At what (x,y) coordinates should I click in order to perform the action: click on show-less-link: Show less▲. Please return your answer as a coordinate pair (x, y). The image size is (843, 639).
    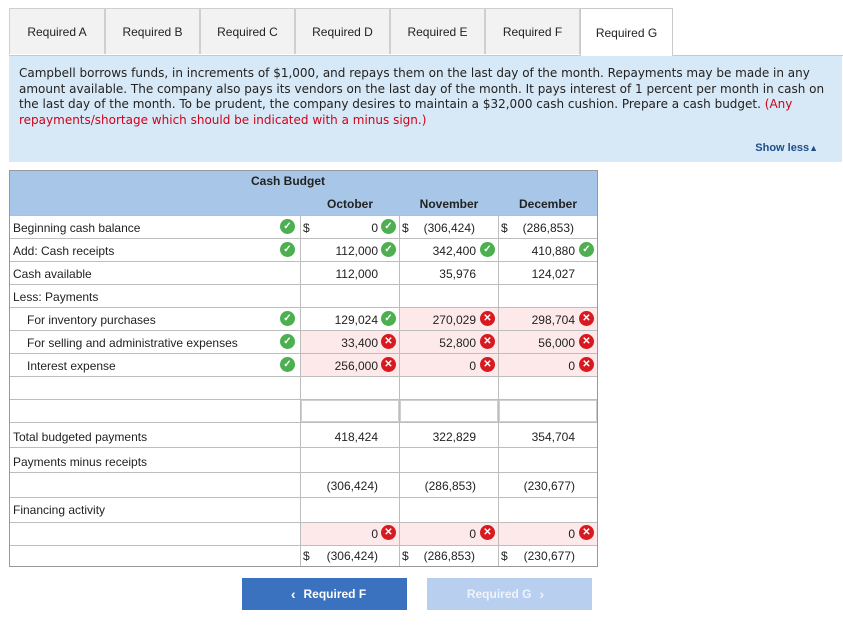
    Looking at the image, I should click on (786, 148).